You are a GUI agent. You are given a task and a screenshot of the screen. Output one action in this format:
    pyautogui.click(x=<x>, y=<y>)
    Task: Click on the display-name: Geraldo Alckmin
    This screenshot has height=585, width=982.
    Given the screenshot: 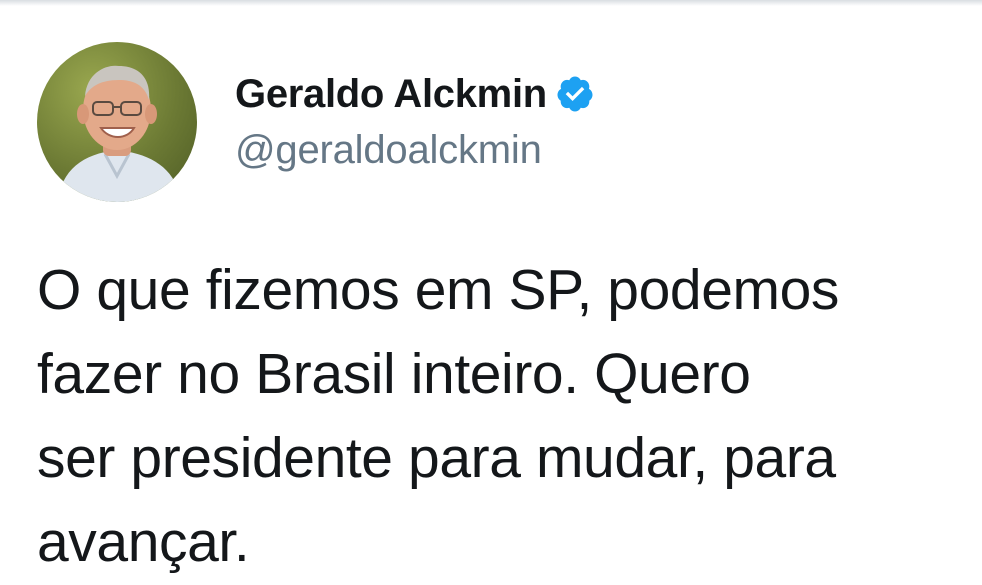 What is the action you would take?
    pyautogui.click(x=391, y=94)
    